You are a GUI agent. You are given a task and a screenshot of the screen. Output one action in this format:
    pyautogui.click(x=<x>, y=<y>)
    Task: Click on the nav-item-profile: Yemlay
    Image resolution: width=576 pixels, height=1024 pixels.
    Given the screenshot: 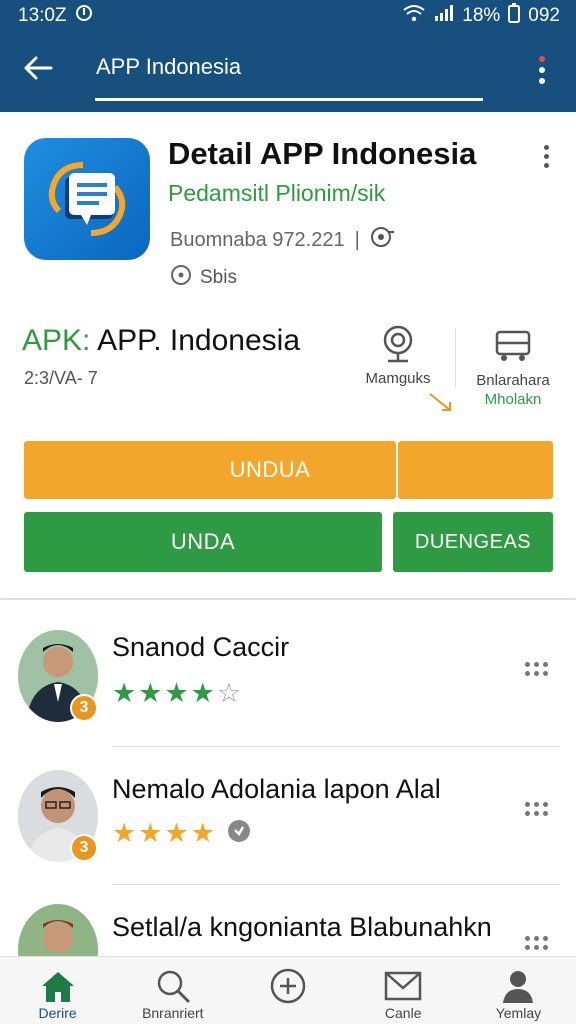 What is the action you would take?
    pyautogui.click(x=518, y=990)
    